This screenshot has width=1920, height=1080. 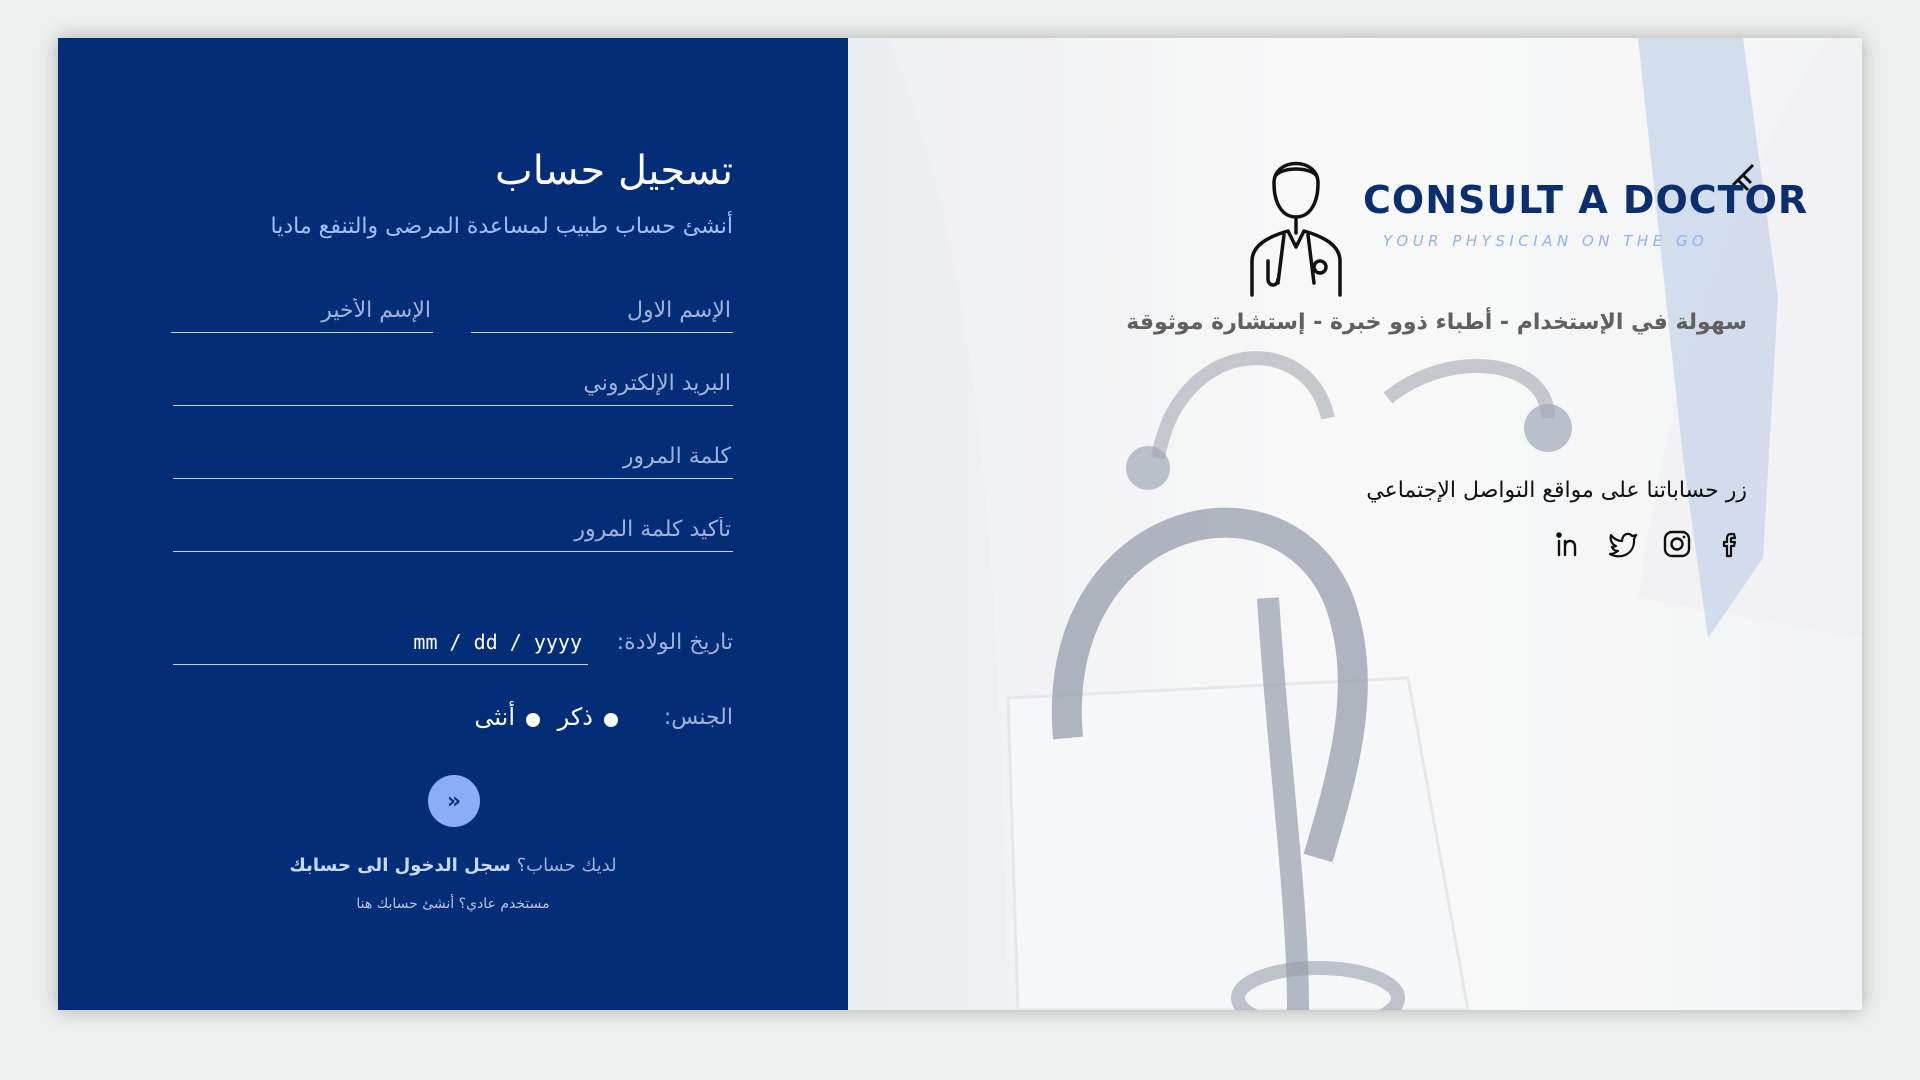 What do you see at coordinates (1731, 544) in the screenshot?
I see `facebook-icon` at bounding box center [1731, 544].